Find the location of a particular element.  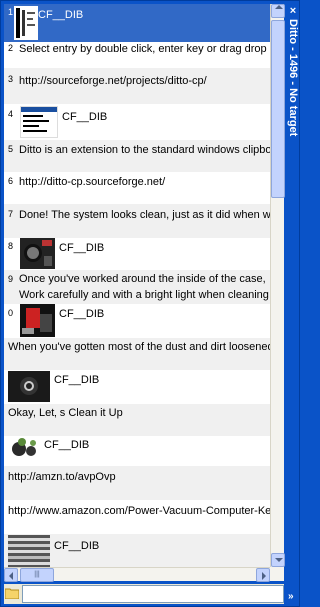

window-title: Ditto - 1496 - No target is located at coordinates (293, 104).